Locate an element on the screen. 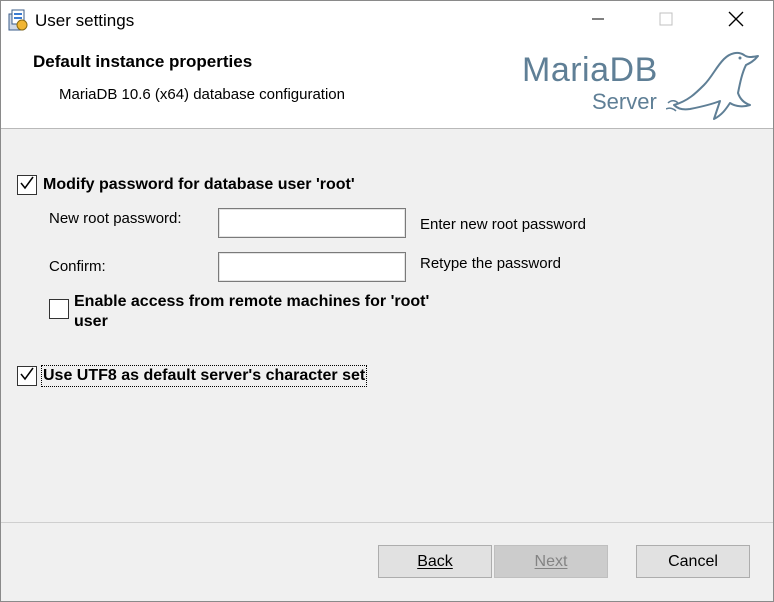  maximize-button is located at coordinates (666, 21).